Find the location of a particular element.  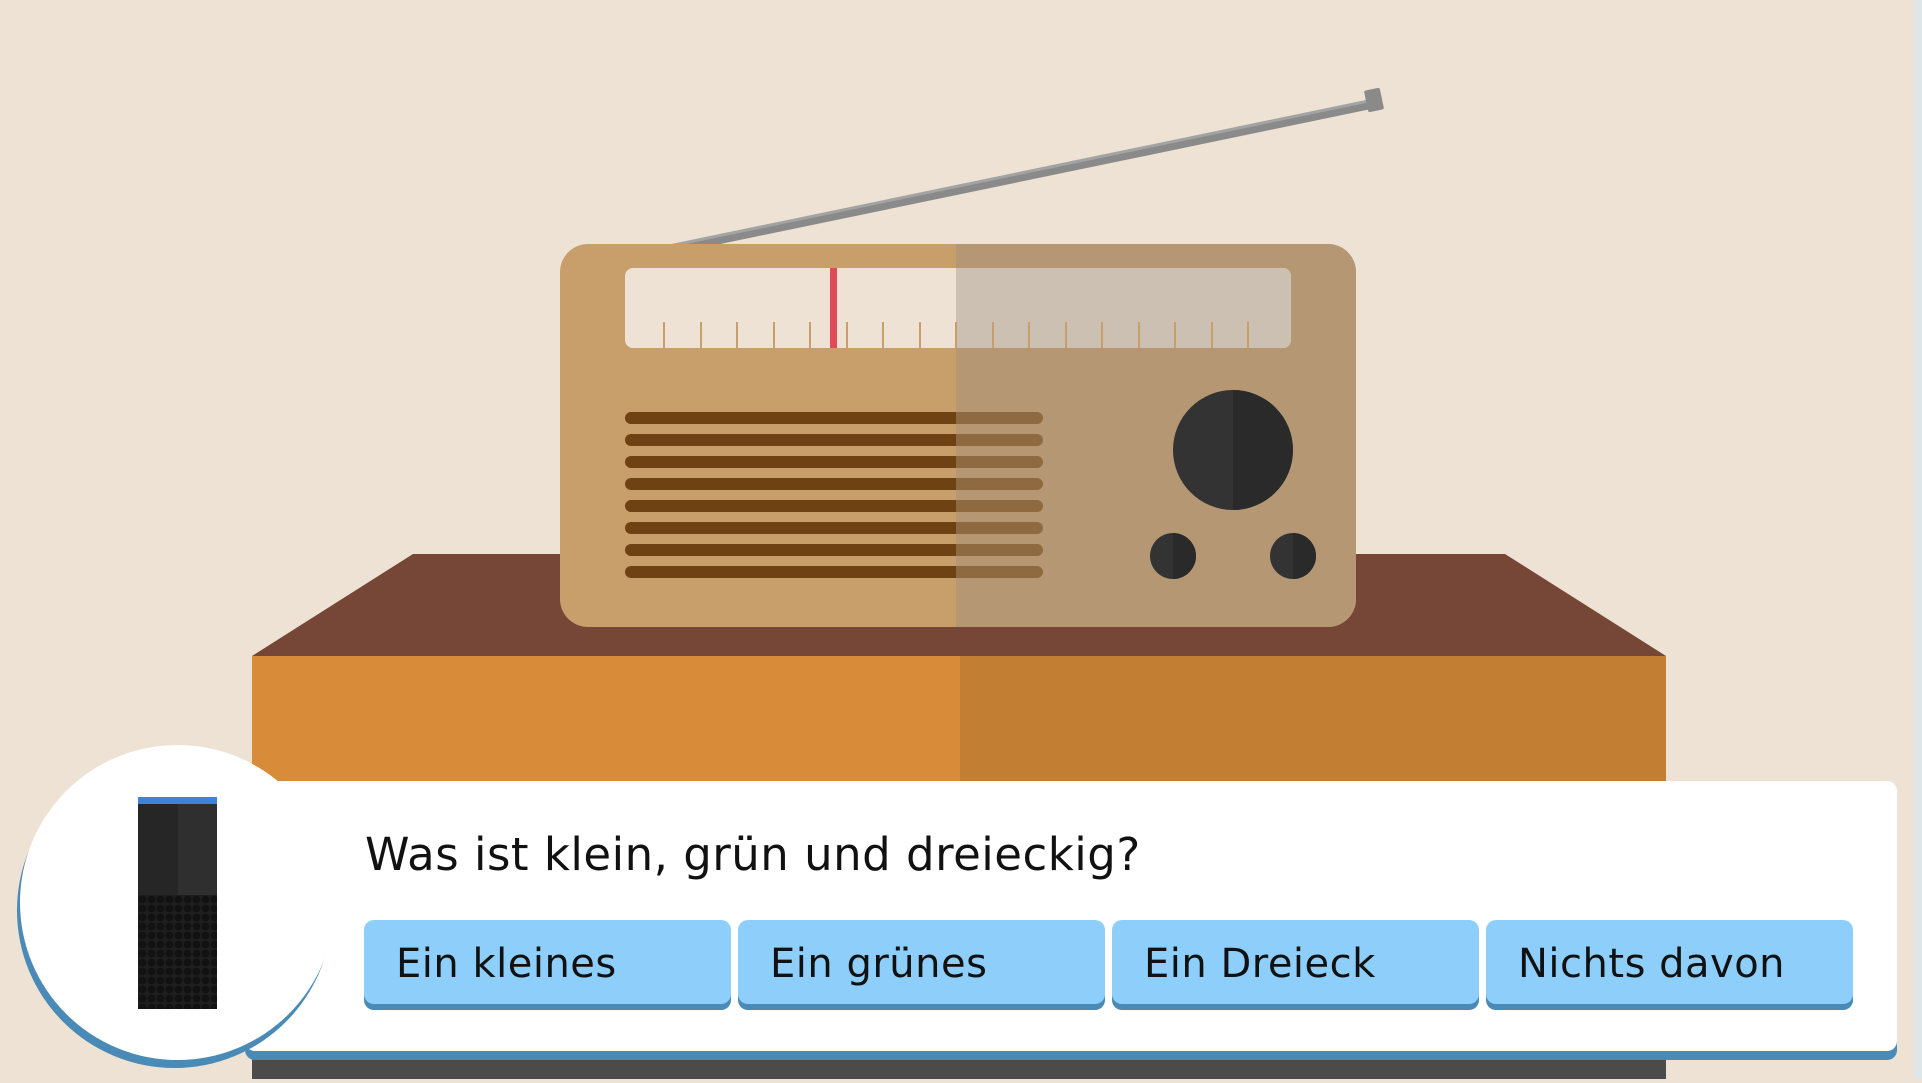

radio-antenna is located at coordinates (1014, 178).